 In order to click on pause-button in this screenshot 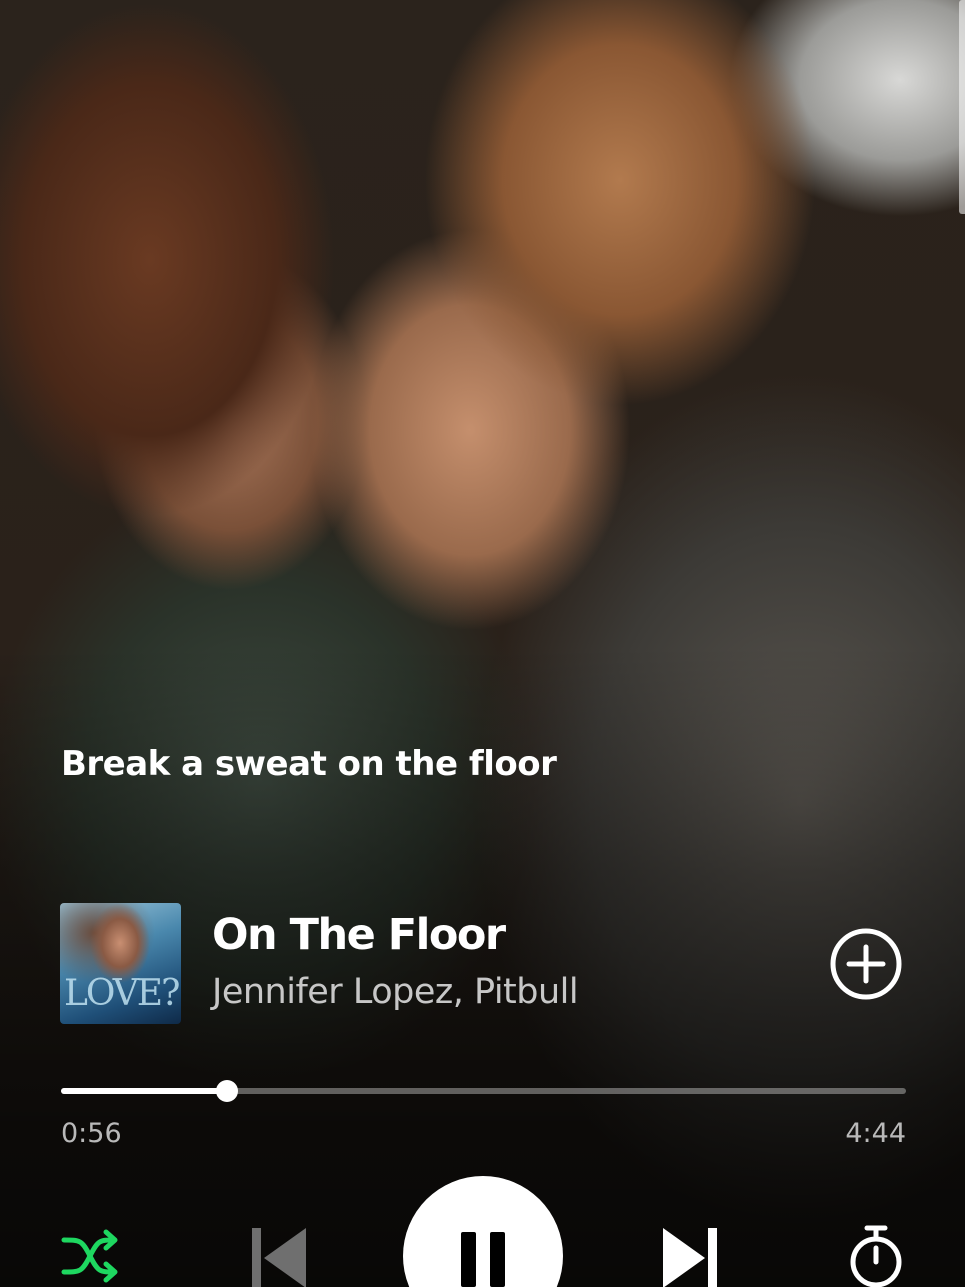, I will do `click(483, 1231)`.